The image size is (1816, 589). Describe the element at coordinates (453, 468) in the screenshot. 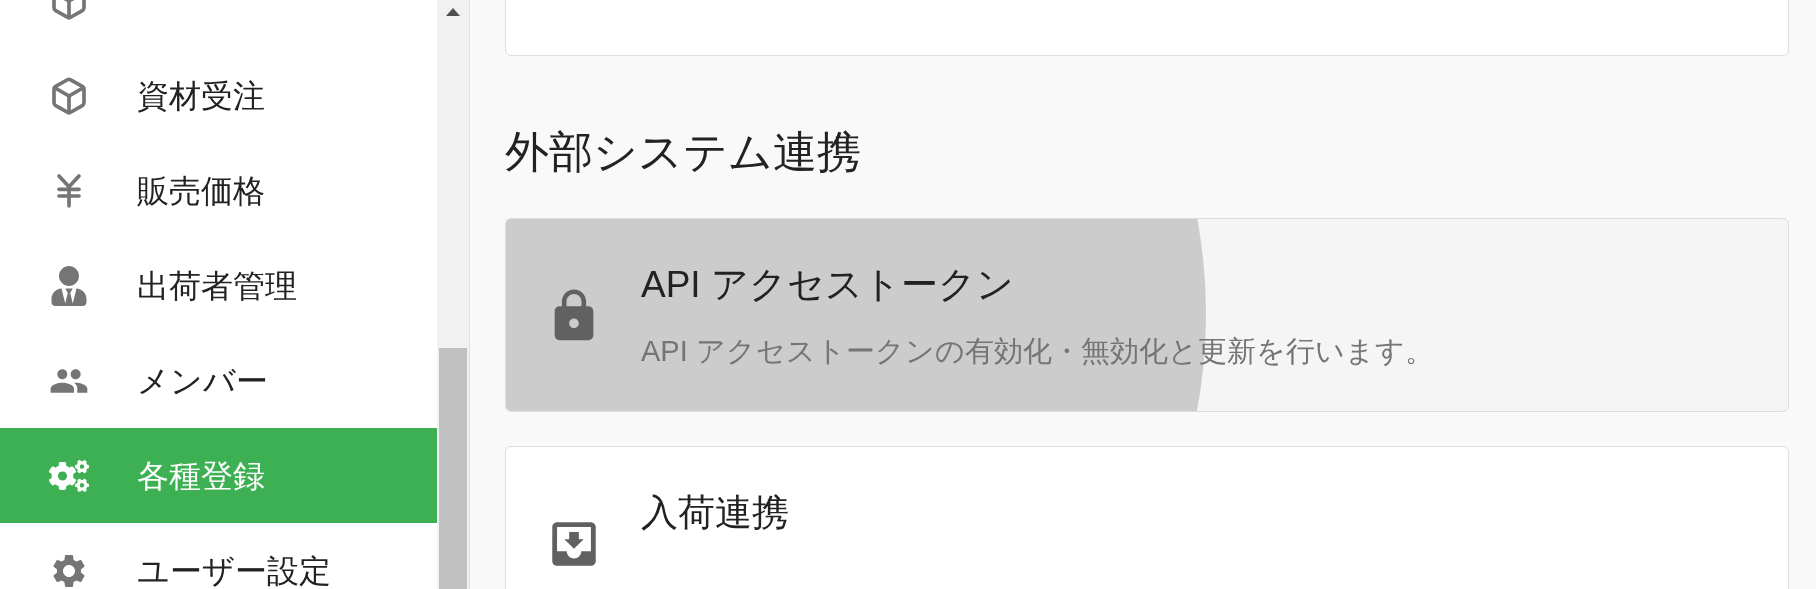

I see `scrollbar-thumb` at that location.